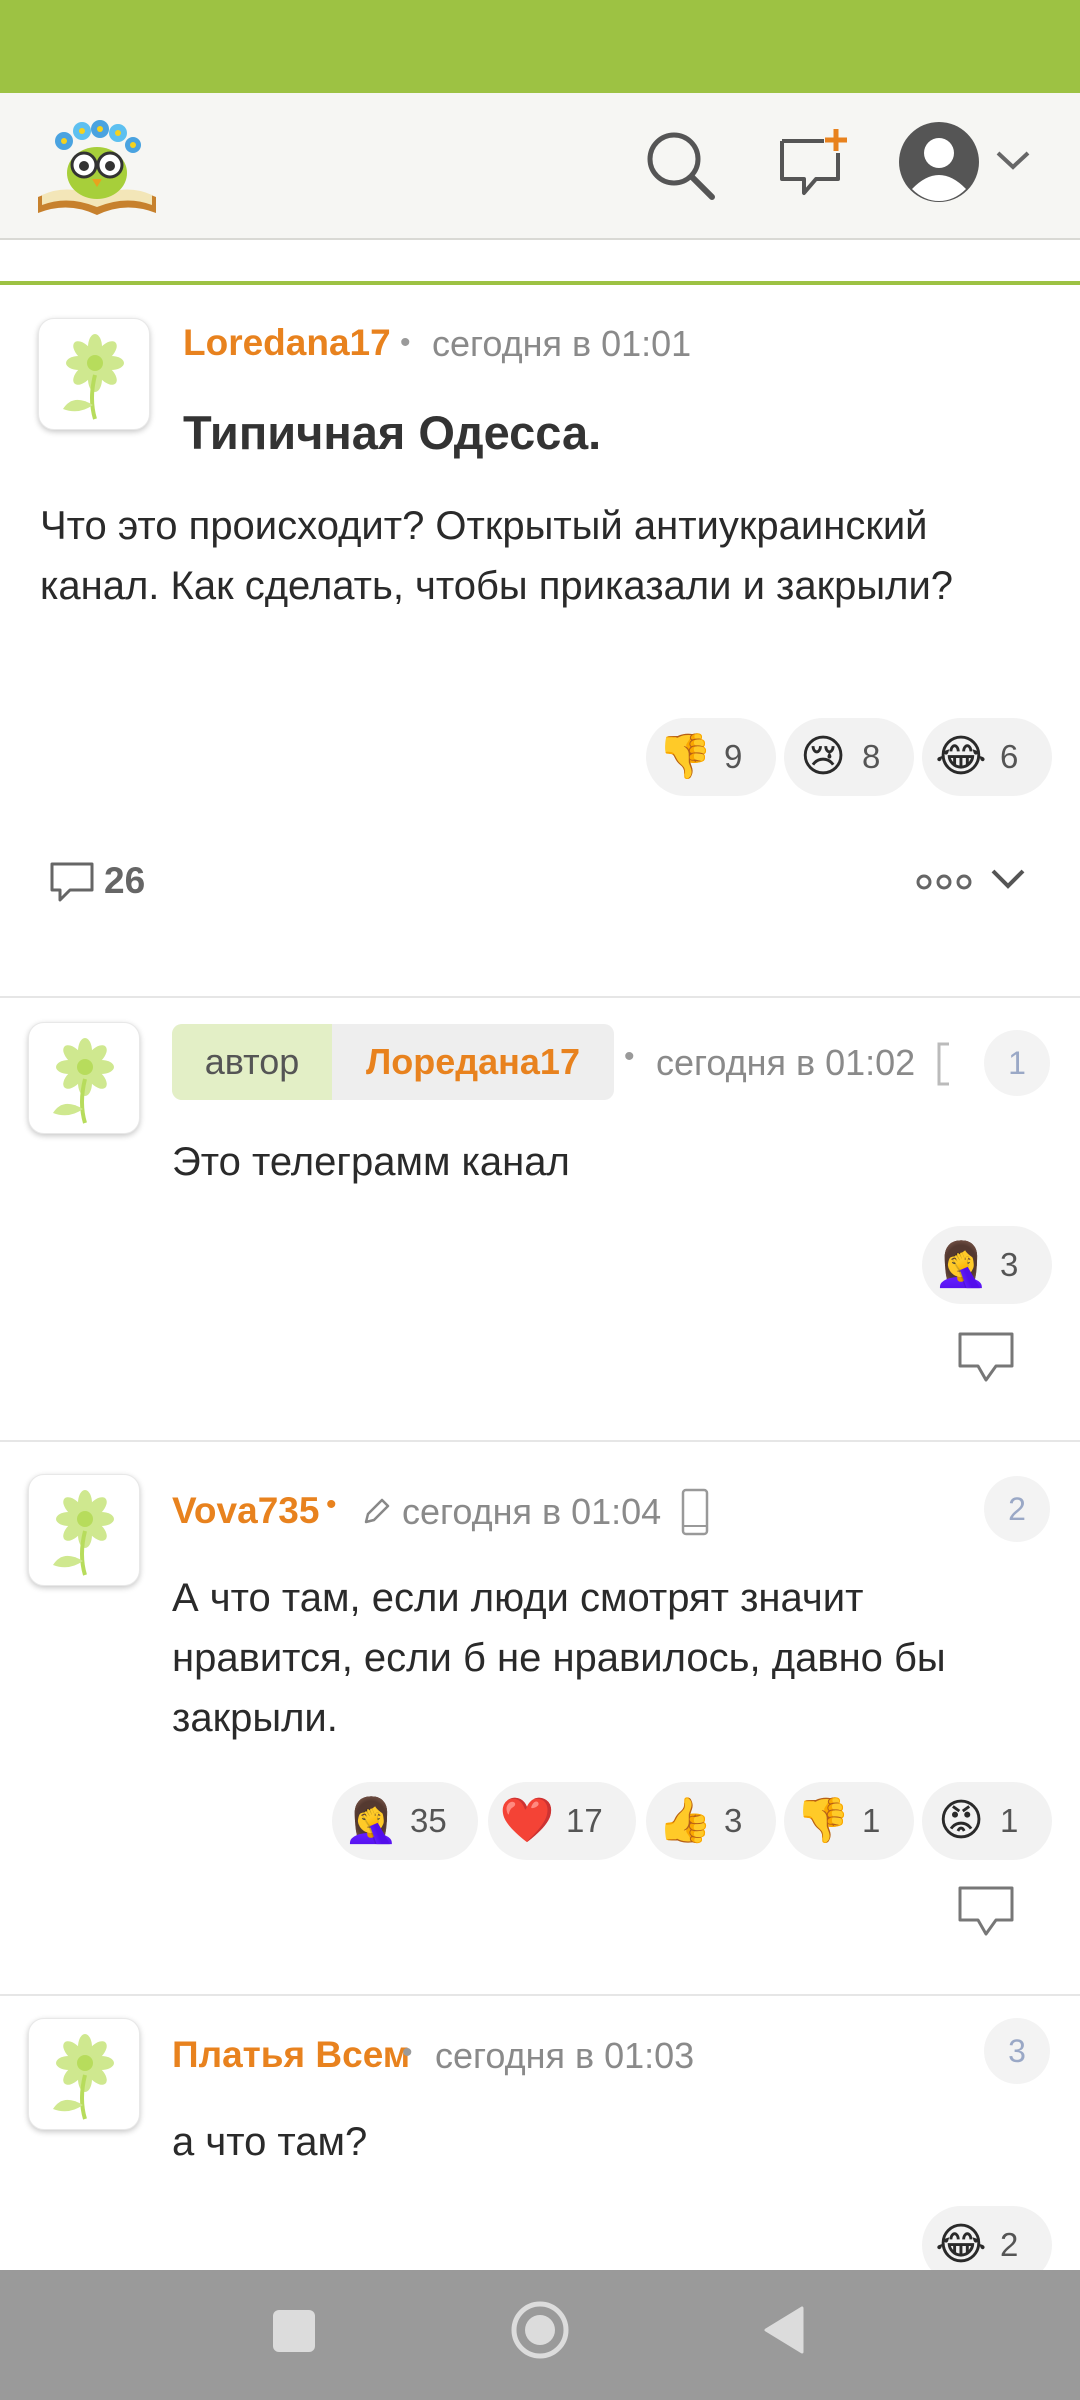 This screenshot has width=1080, height=2400. I want to click on comment-number: 2, so click(1017, 1509).